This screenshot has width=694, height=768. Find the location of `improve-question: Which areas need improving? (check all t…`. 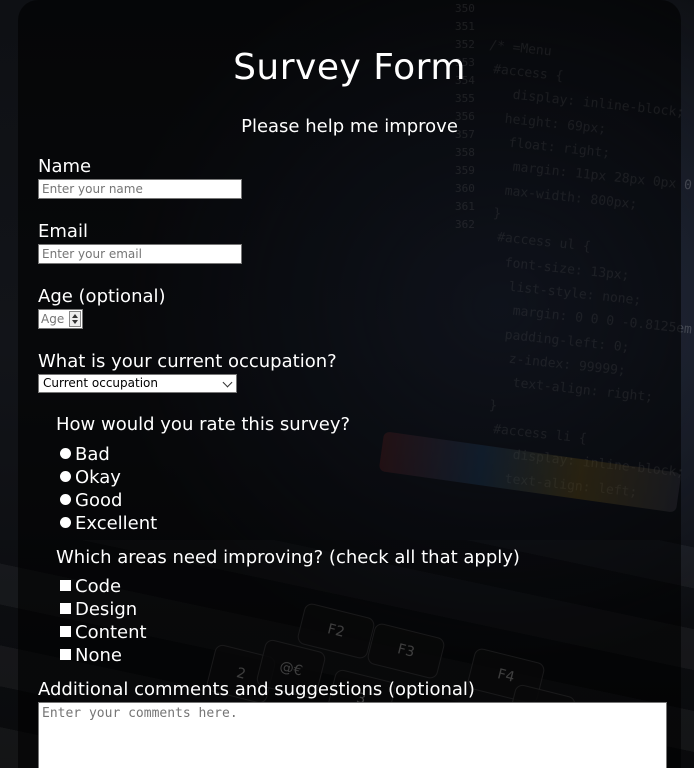

improve-question: Which areas need improving? (check all t… is located at coordinates (288, 557).